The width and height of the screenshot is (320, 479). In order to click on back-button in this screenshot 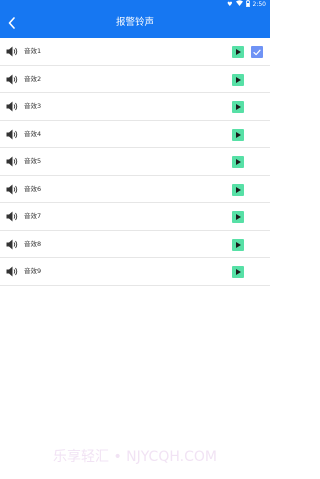, I will do `click(12, 23)`.